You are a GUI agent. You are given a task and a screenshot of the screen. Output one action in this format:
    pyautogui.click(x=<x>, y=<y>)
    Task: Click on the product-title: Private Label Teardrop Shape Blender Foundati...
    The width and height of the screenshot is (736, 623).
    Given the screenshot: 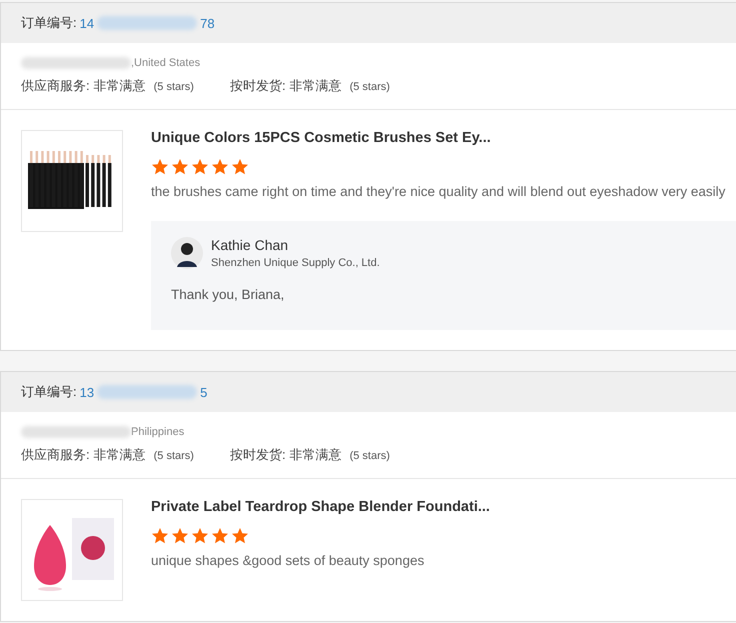 What is the action you would take?
    pyautogui.click(x=320, y=507)
    